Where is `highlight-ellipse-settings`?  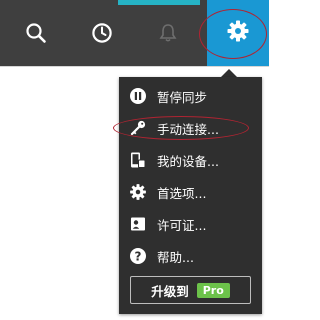 highlight-ellipse-settings is located at coordinates (233, 34).